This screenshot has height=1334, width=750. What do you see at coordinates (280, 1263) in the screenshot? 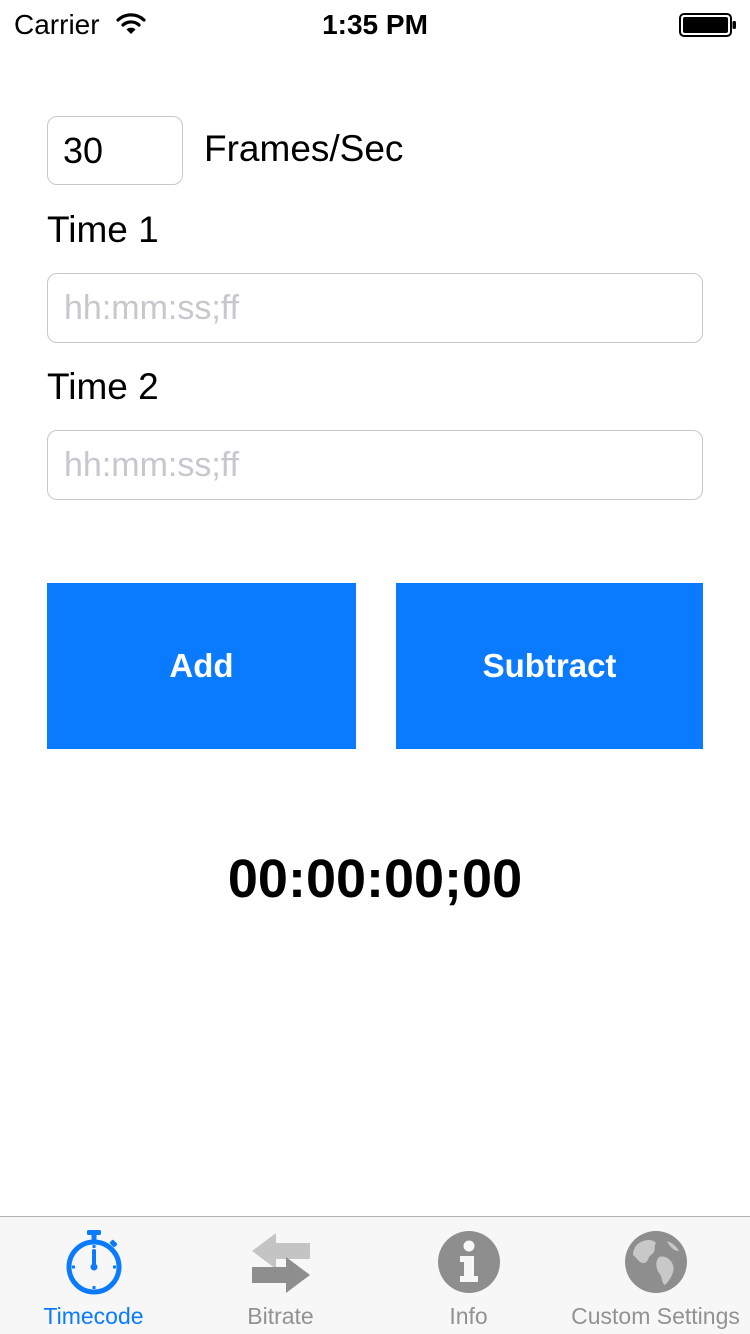
I see `swap-arrows-icon` at bounding box center [280, 1263].